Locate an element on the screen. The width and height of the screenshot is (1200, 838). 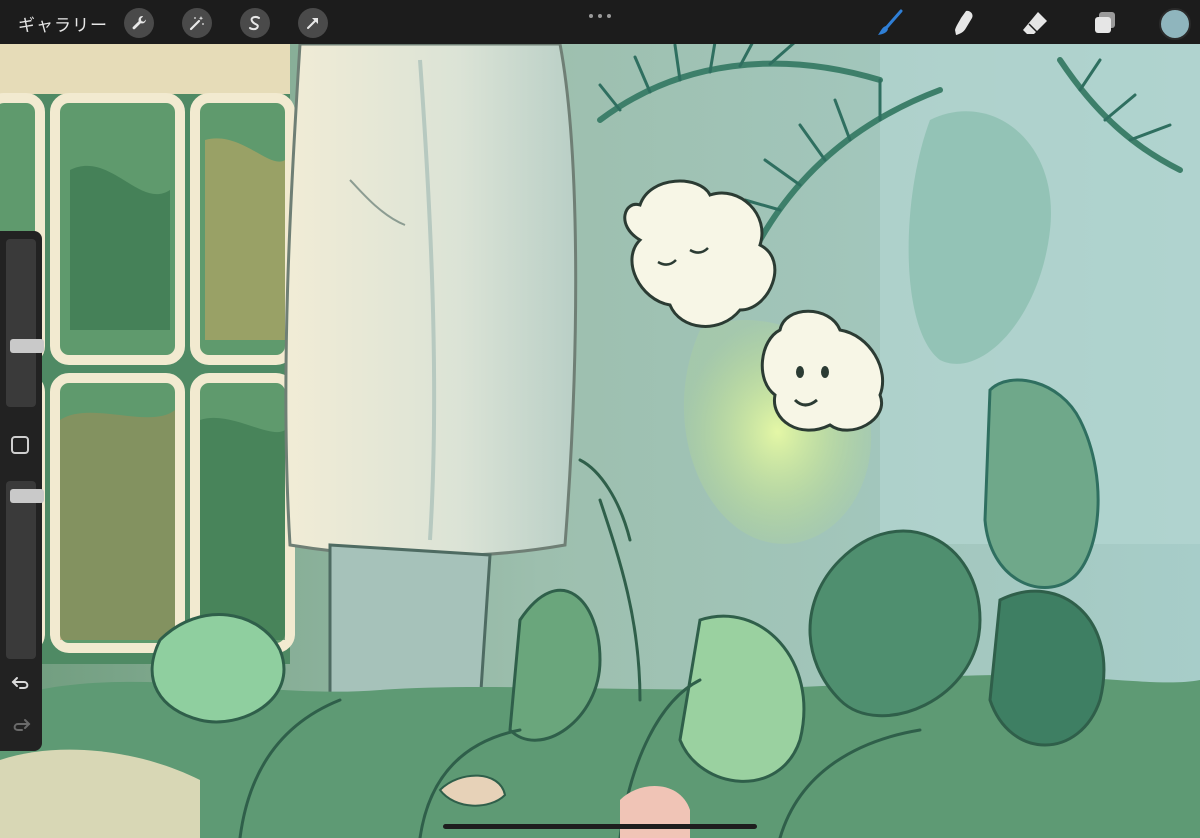
brush-button is located at coordinates (890, 23).